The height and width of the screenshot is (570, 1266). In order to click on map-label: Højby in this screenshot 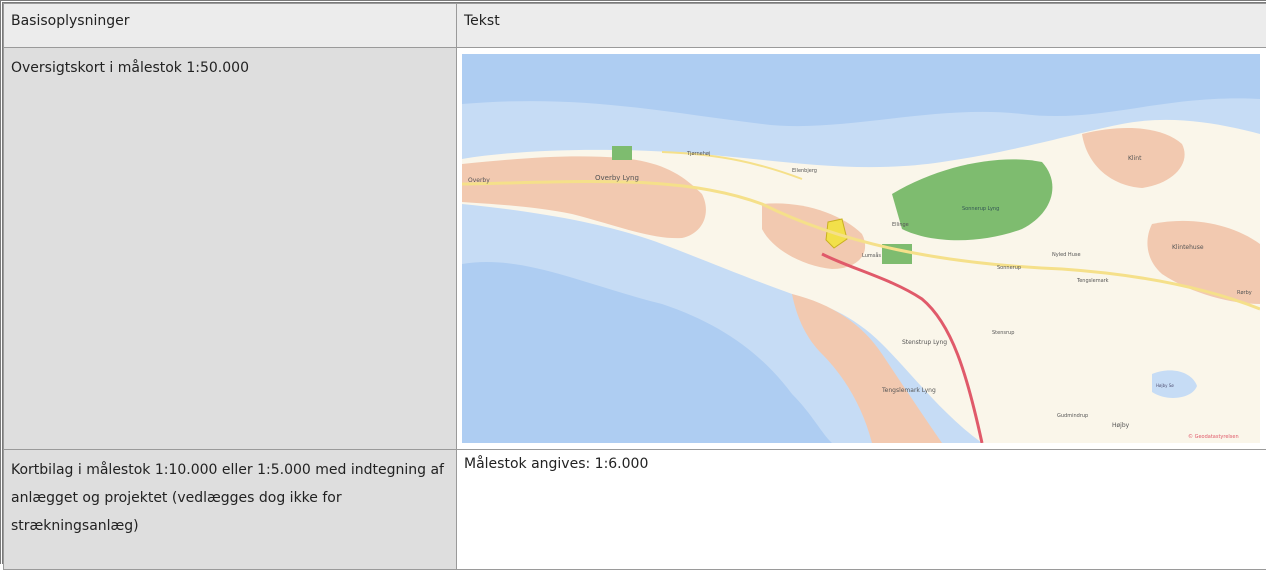, I will do `click(1121, 425)`.